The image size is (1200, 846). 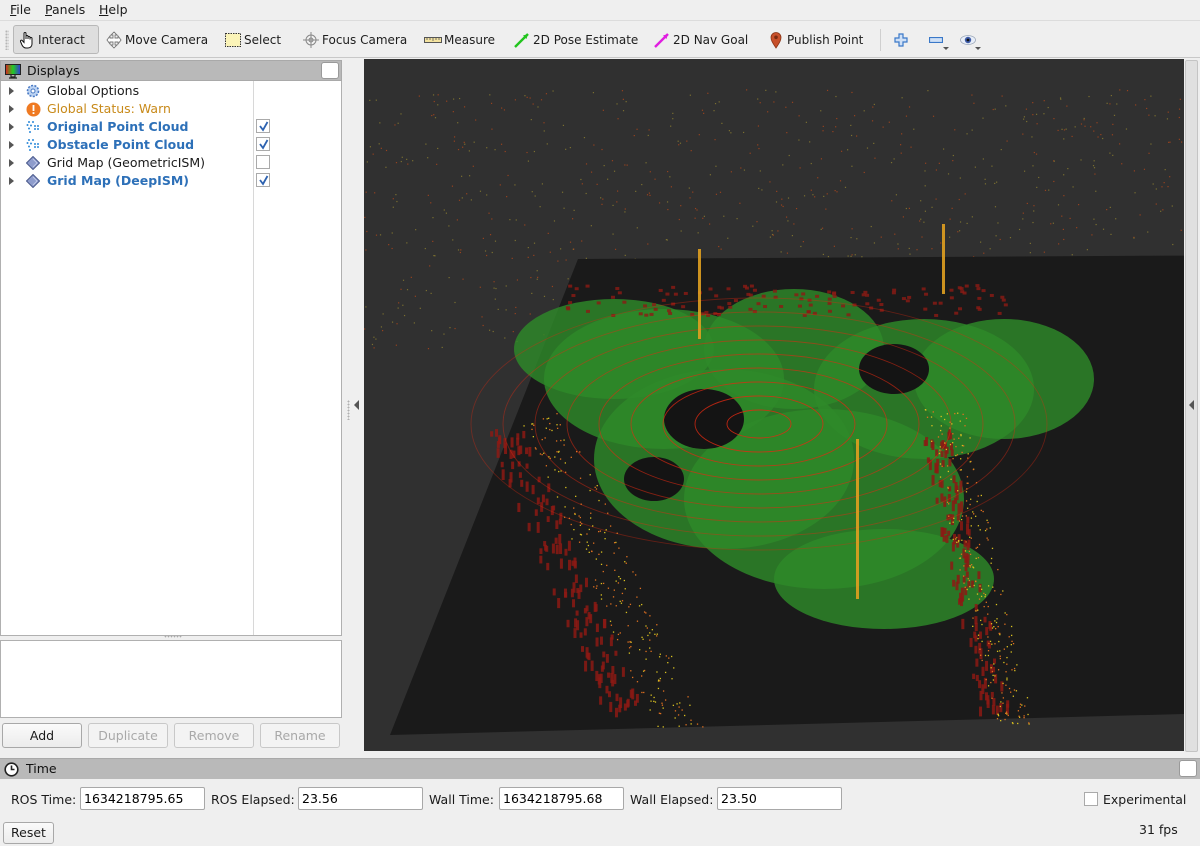 What do you see at coordinates (156, 39) in the screenshot?
I see `tool-move-camera: Move Camera` at bounding box center [156, 39].